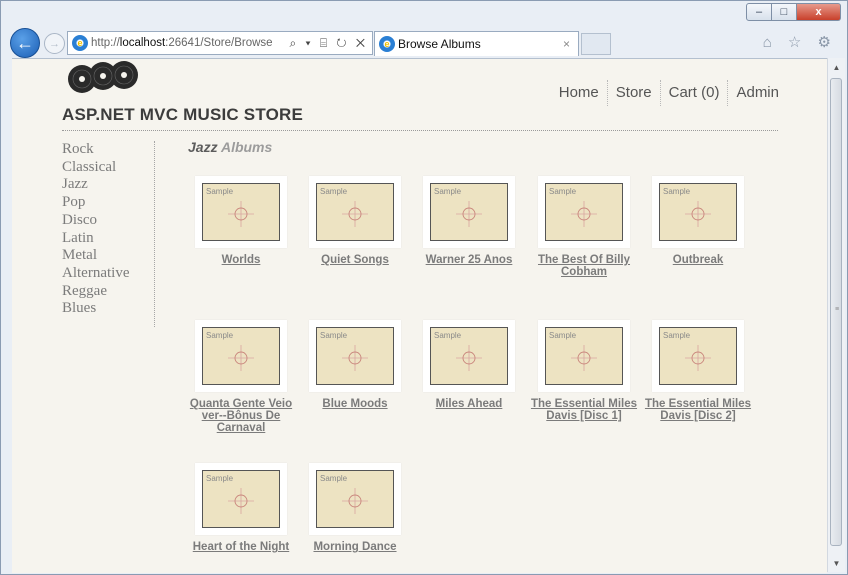  What do you see at coordinates (203, 147) in the screenshot?
I see `heading-genre: Jazz` at bounding box center [203, 147].